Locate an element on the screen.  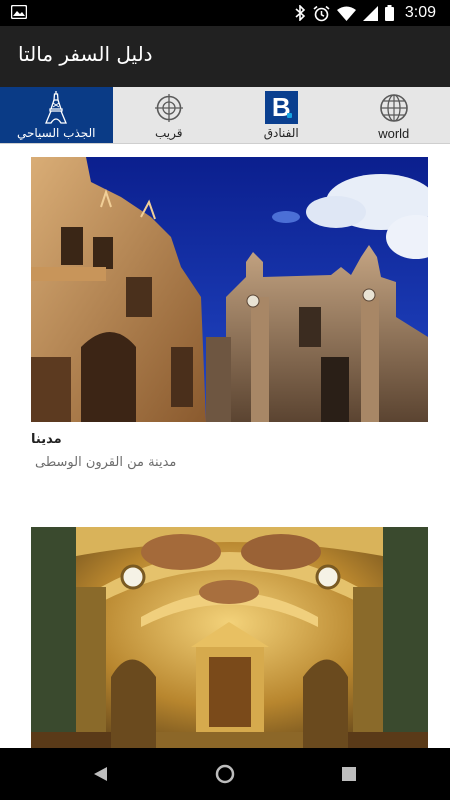
alarm-icon is located at coordinates (321, 13).